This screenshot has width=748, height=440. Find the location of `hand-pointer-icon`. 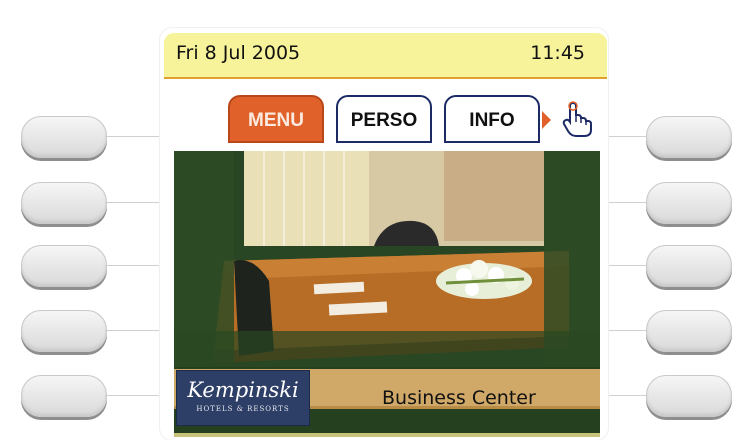

hand-pointer-icon is located at coordinates (577, 119).